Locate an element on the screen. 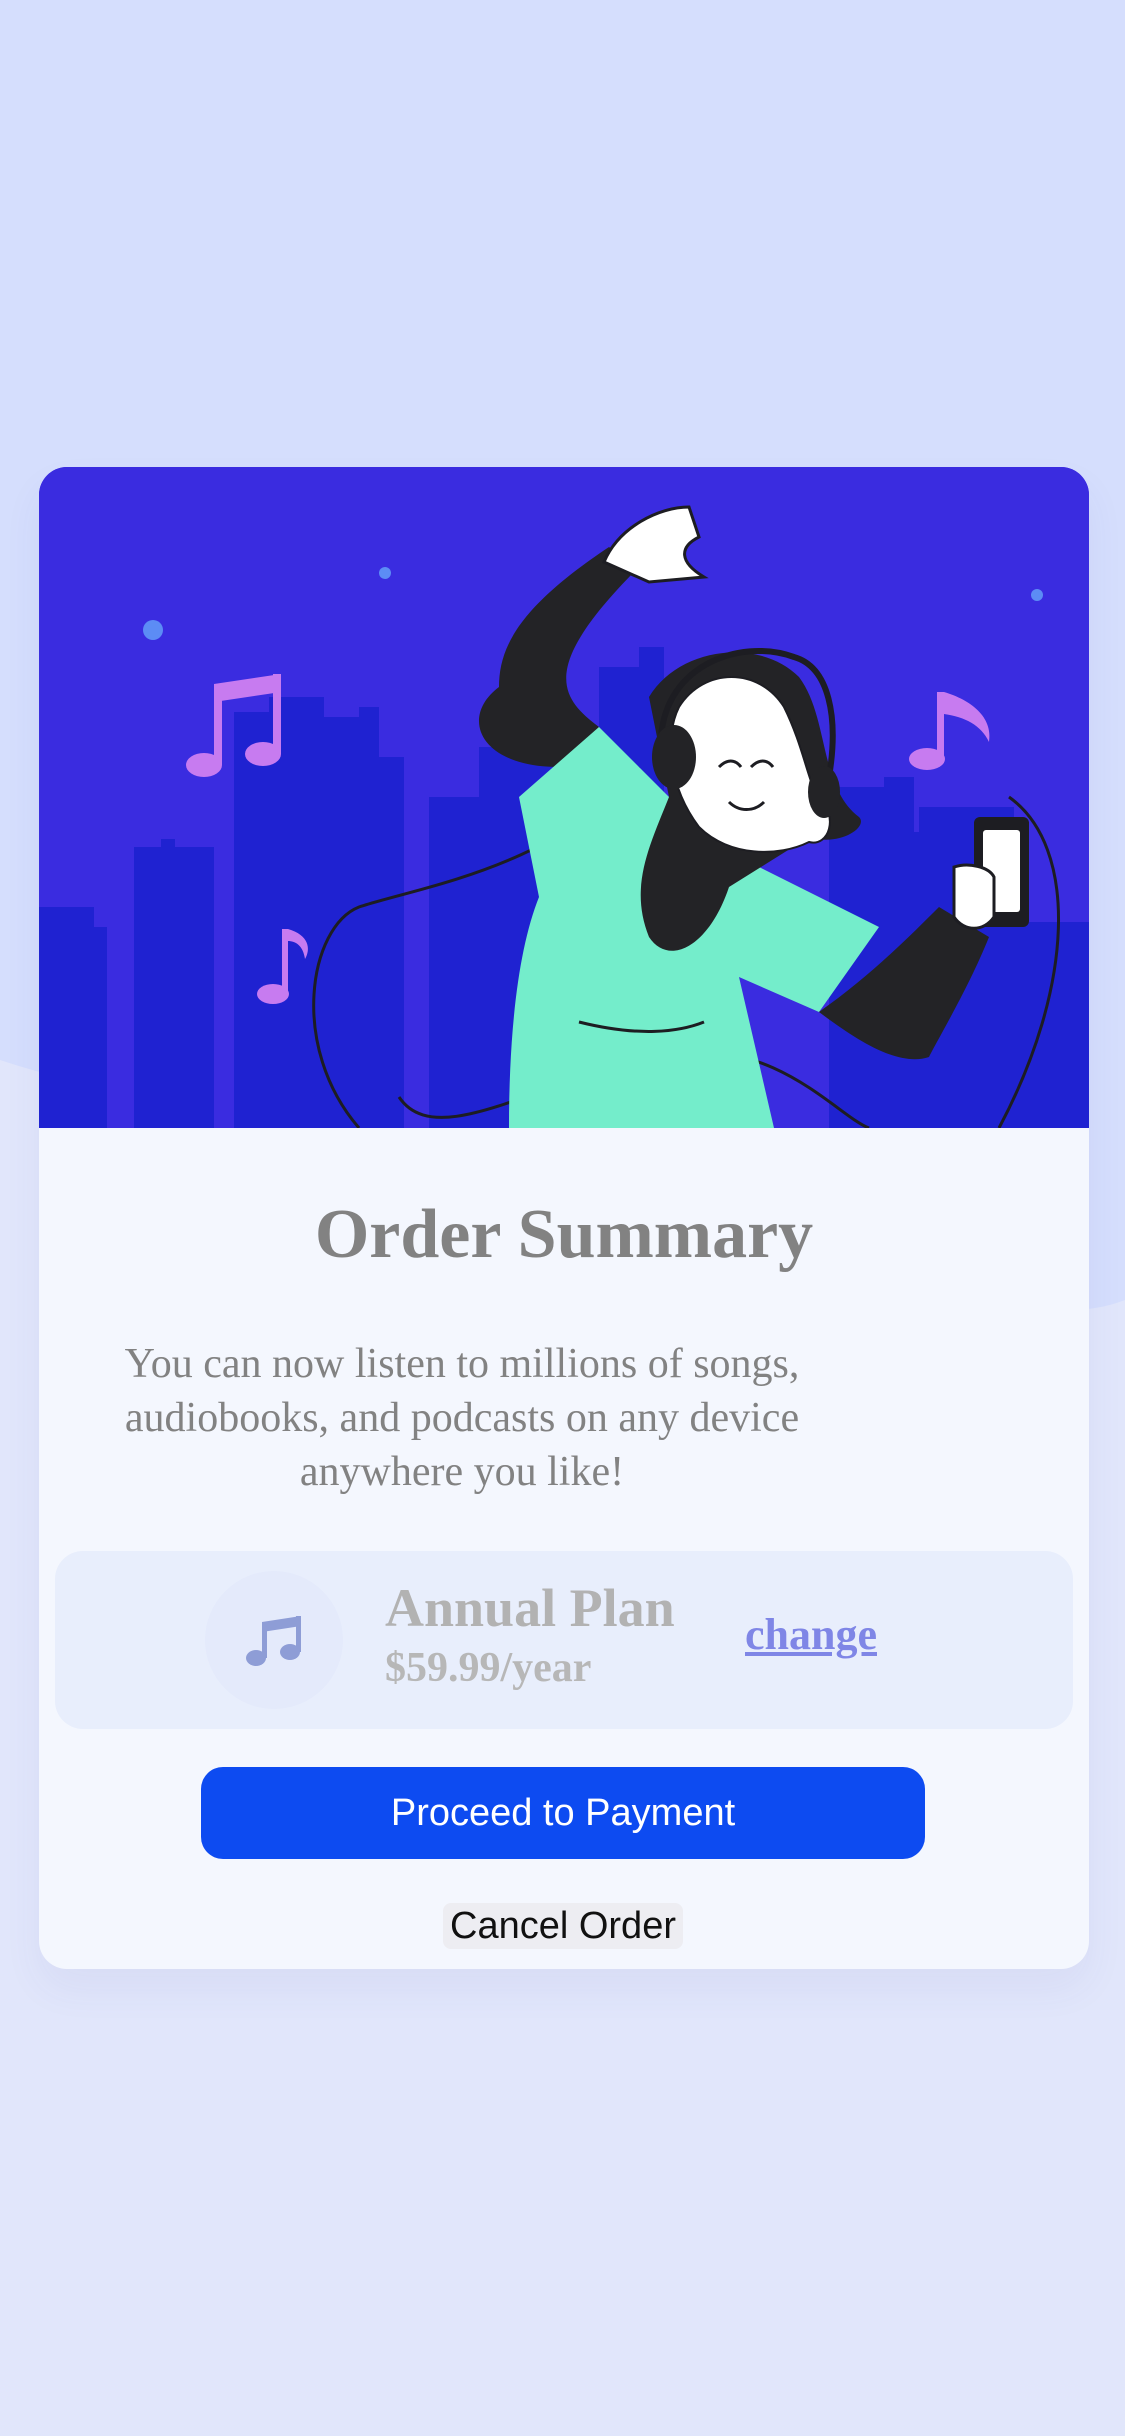 Image resolution: width=1125 pixels, height=2436 pixels. cancel-order-button: Cancel Order is located at coordinates (563, 1926).